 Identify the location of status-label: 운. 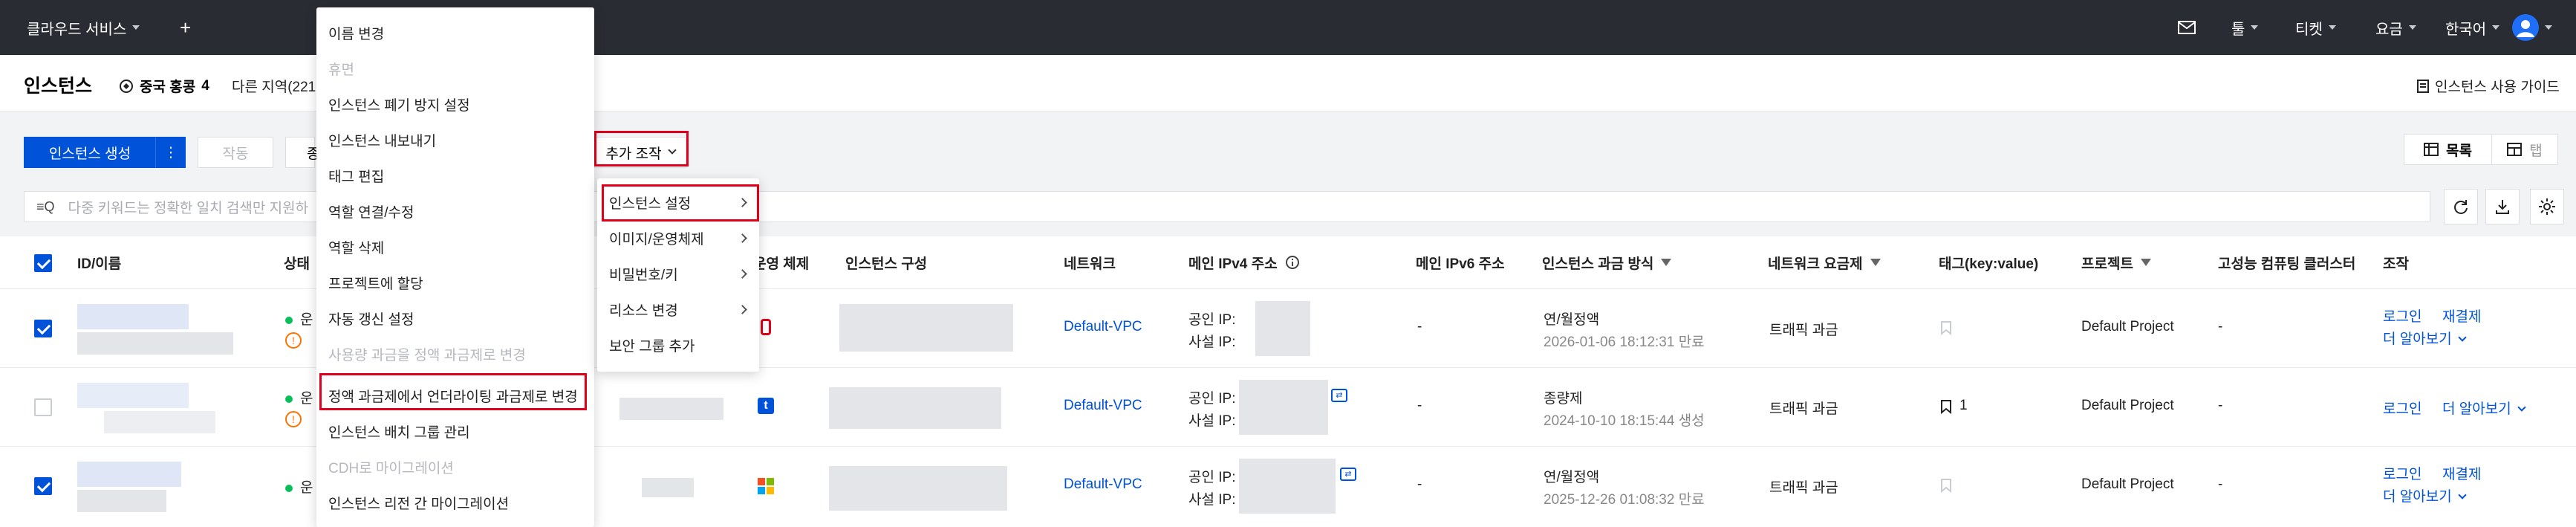
(306, 488).